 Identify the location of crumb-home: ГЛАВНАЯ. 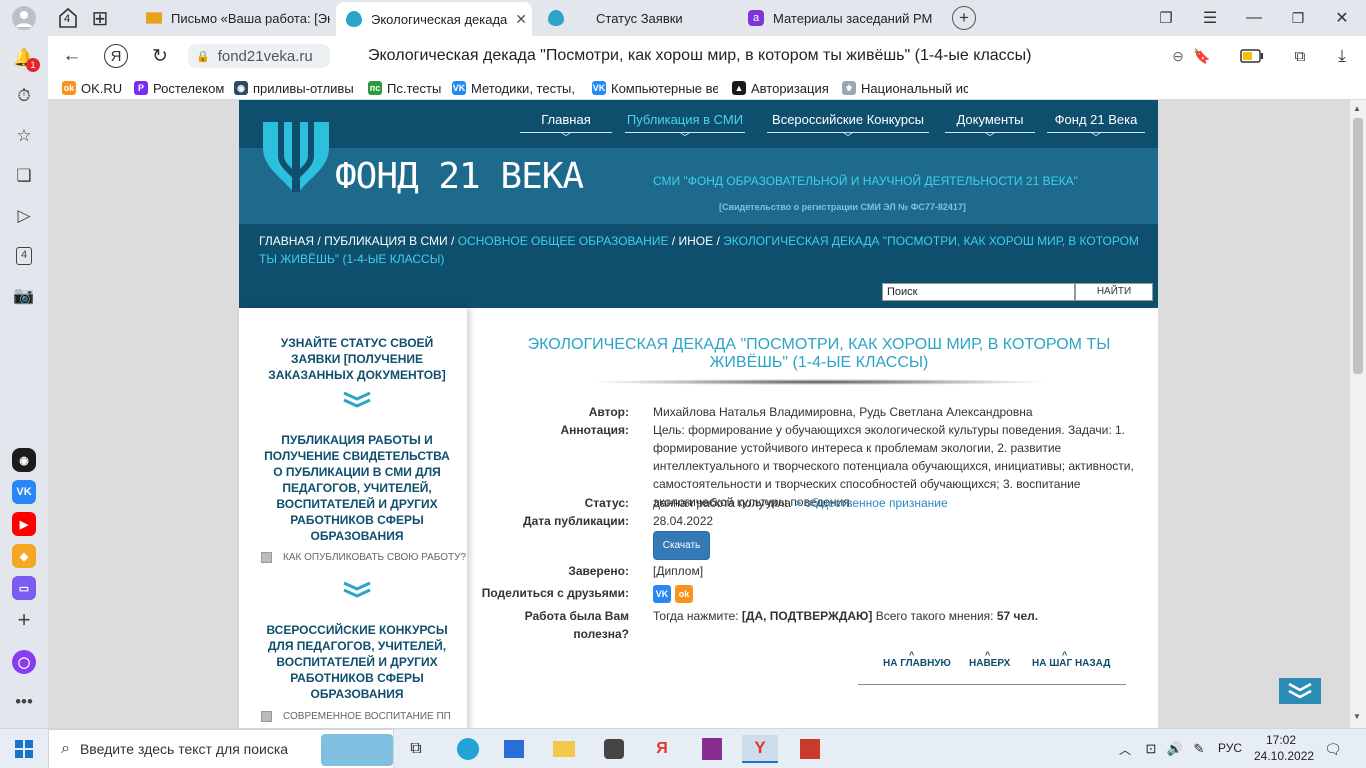
(286, 241).